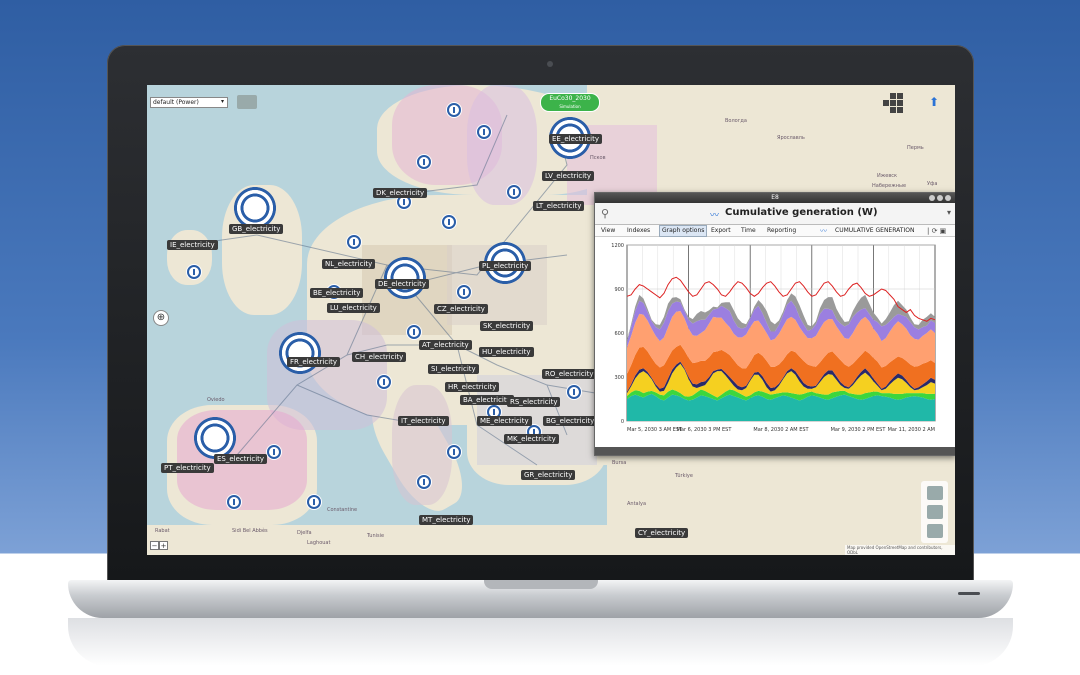 The image size is (1080, 675). Describe the element at coordinates (472, 387) in the screenshot. I see `node-label: HR_electricity` at that location.